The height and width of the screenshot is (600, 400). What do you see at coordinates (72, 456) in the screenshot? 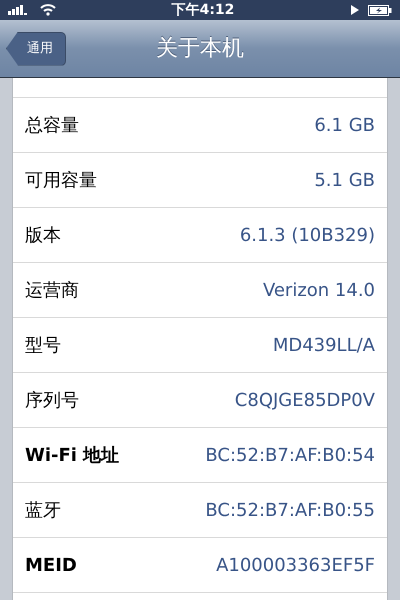
I see `row-label: Wi-Fi 地址` at bounding box center [72, 456].